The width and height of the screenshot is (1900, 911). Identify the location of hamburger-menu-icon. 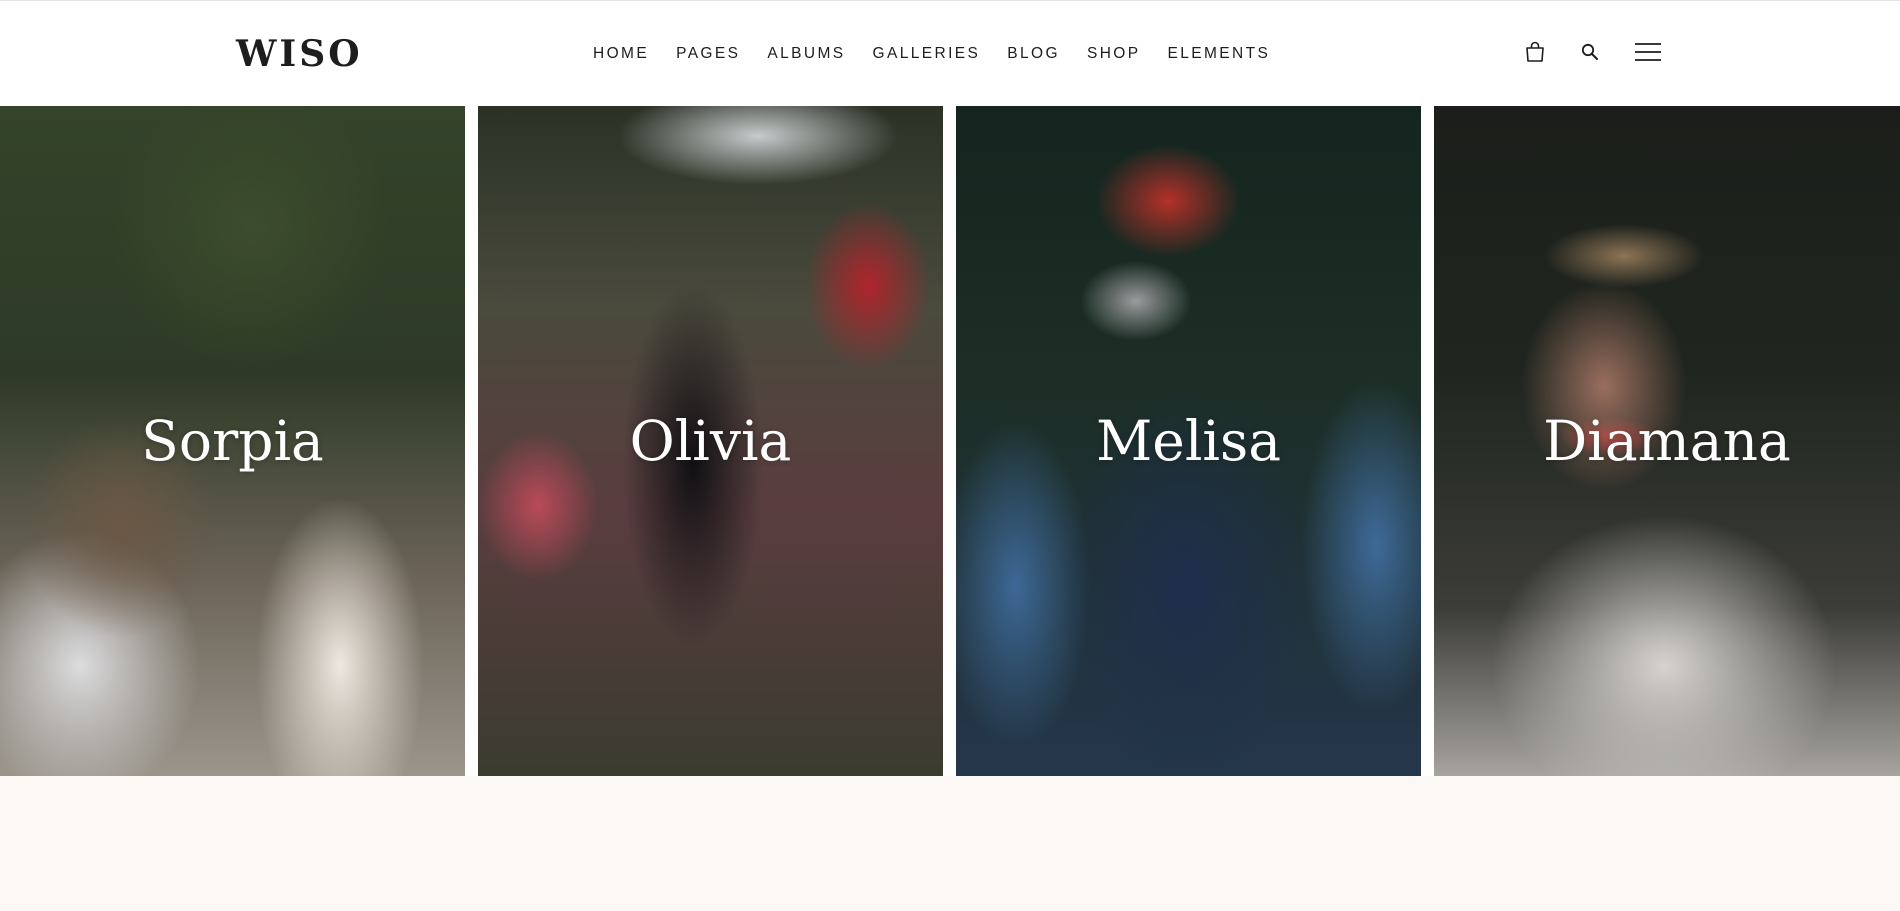
(1648, 52).